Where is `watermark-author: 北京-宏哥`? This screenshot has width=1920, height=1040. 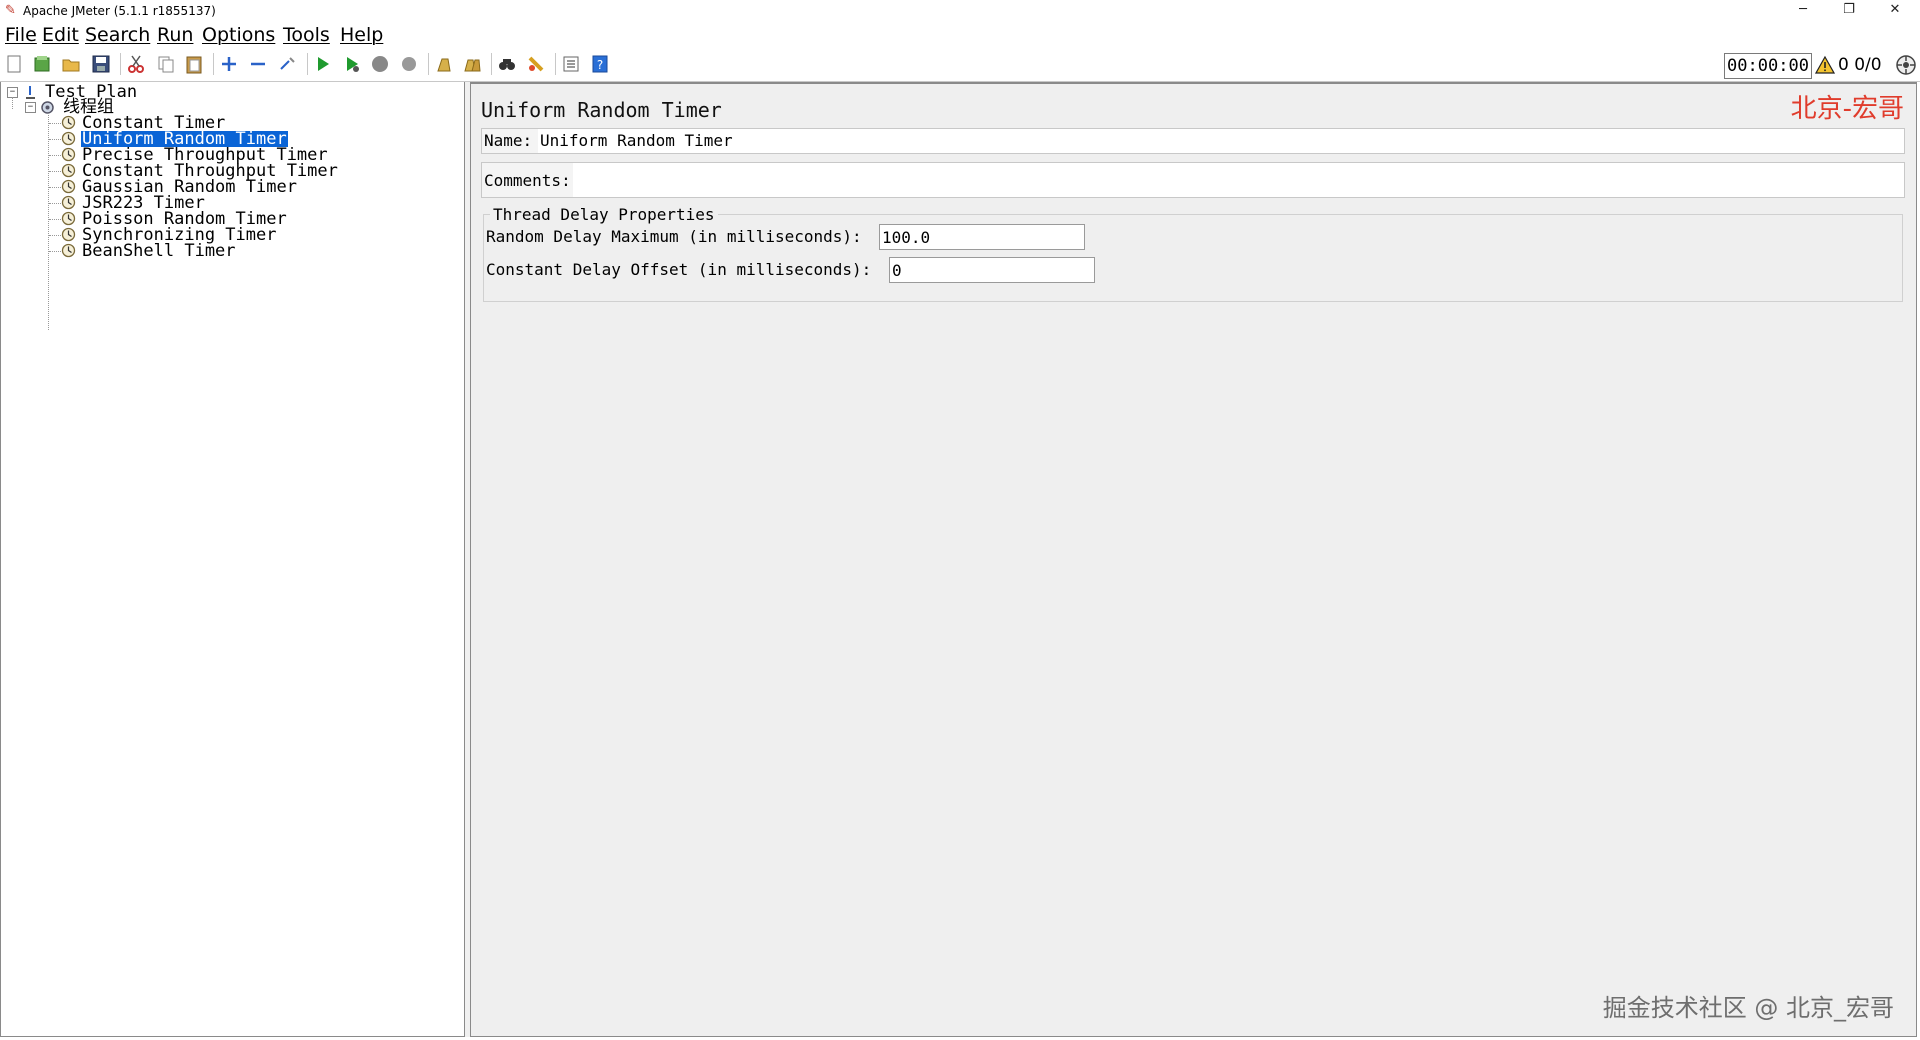 watermark-author: 北京-宏哥 is located at coordinates (1847, 109).